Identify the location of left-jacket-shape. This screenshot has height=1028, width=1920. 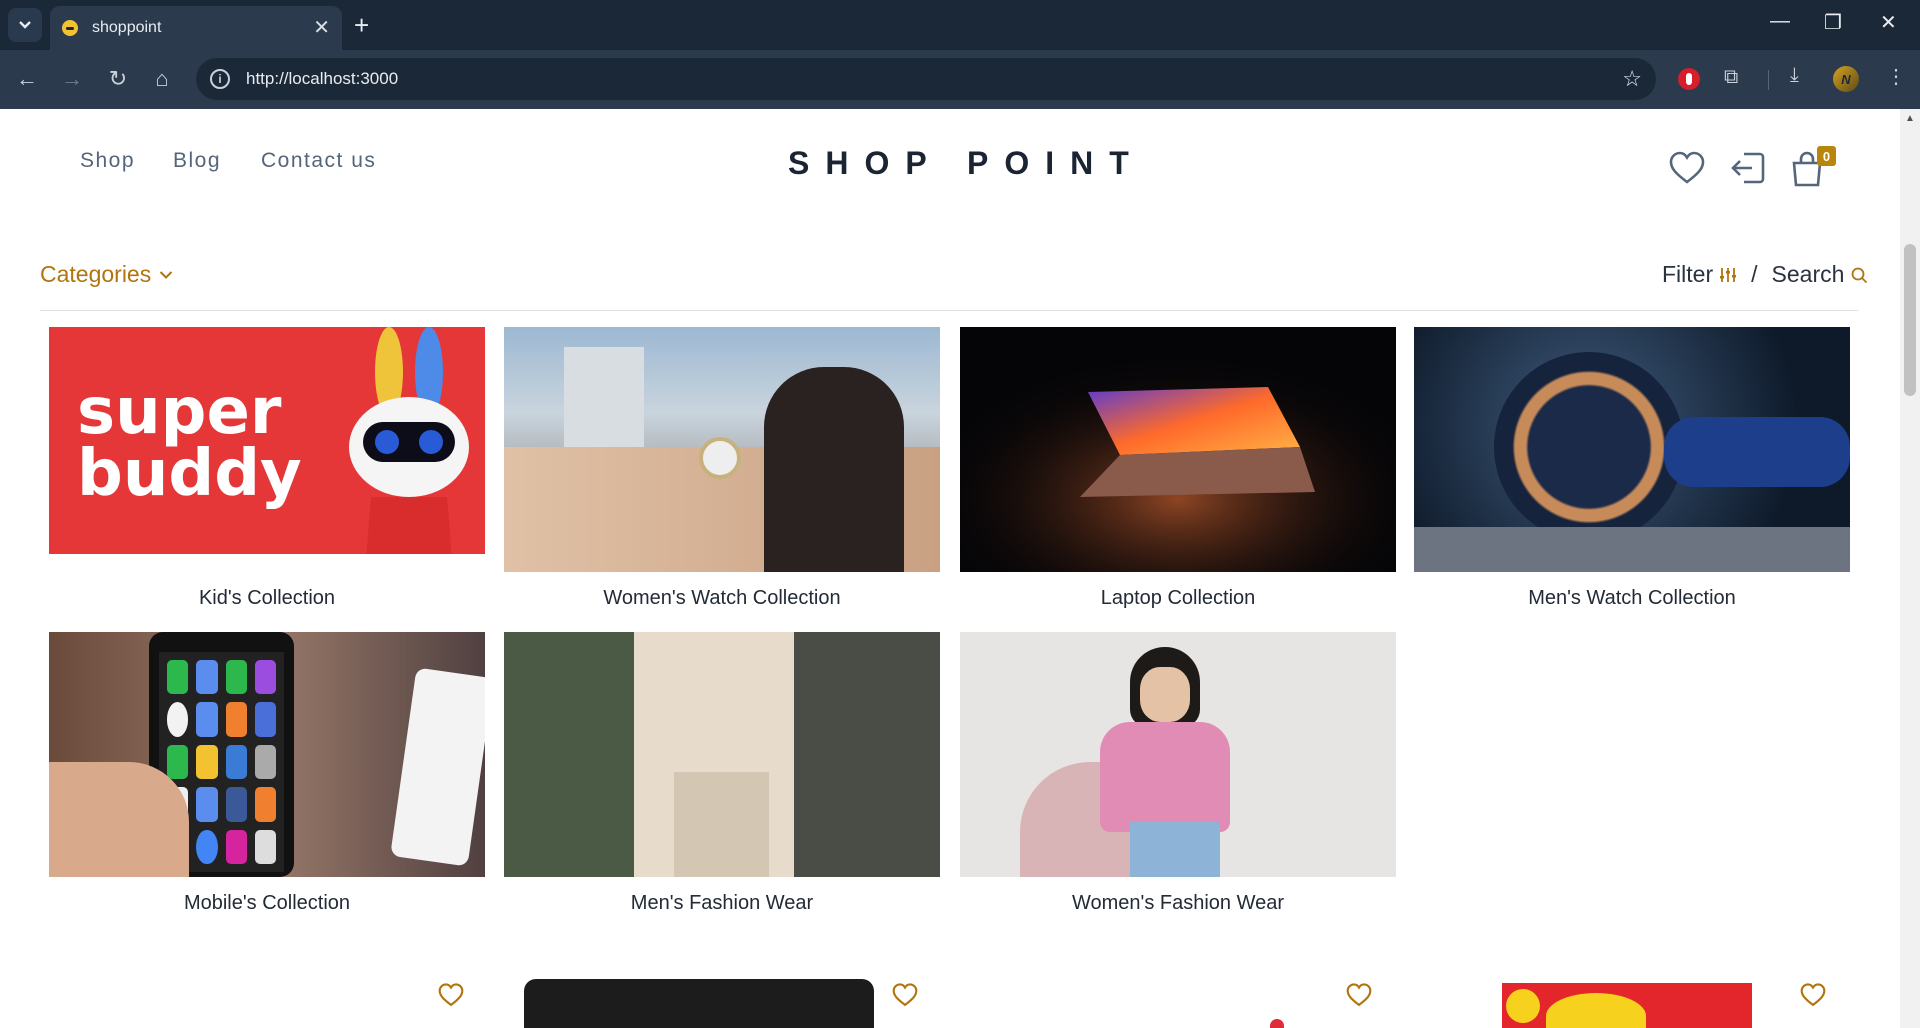
(579, 754).